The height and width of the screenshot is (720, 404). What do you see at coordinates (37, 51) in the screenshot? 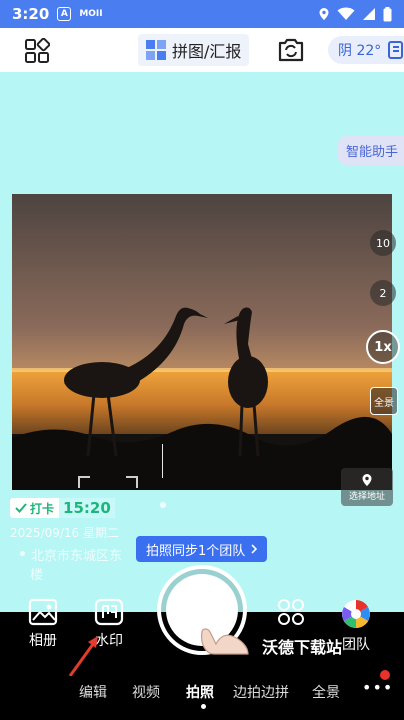
I see `apps-grid-icon` at bounding box center [37, 51].